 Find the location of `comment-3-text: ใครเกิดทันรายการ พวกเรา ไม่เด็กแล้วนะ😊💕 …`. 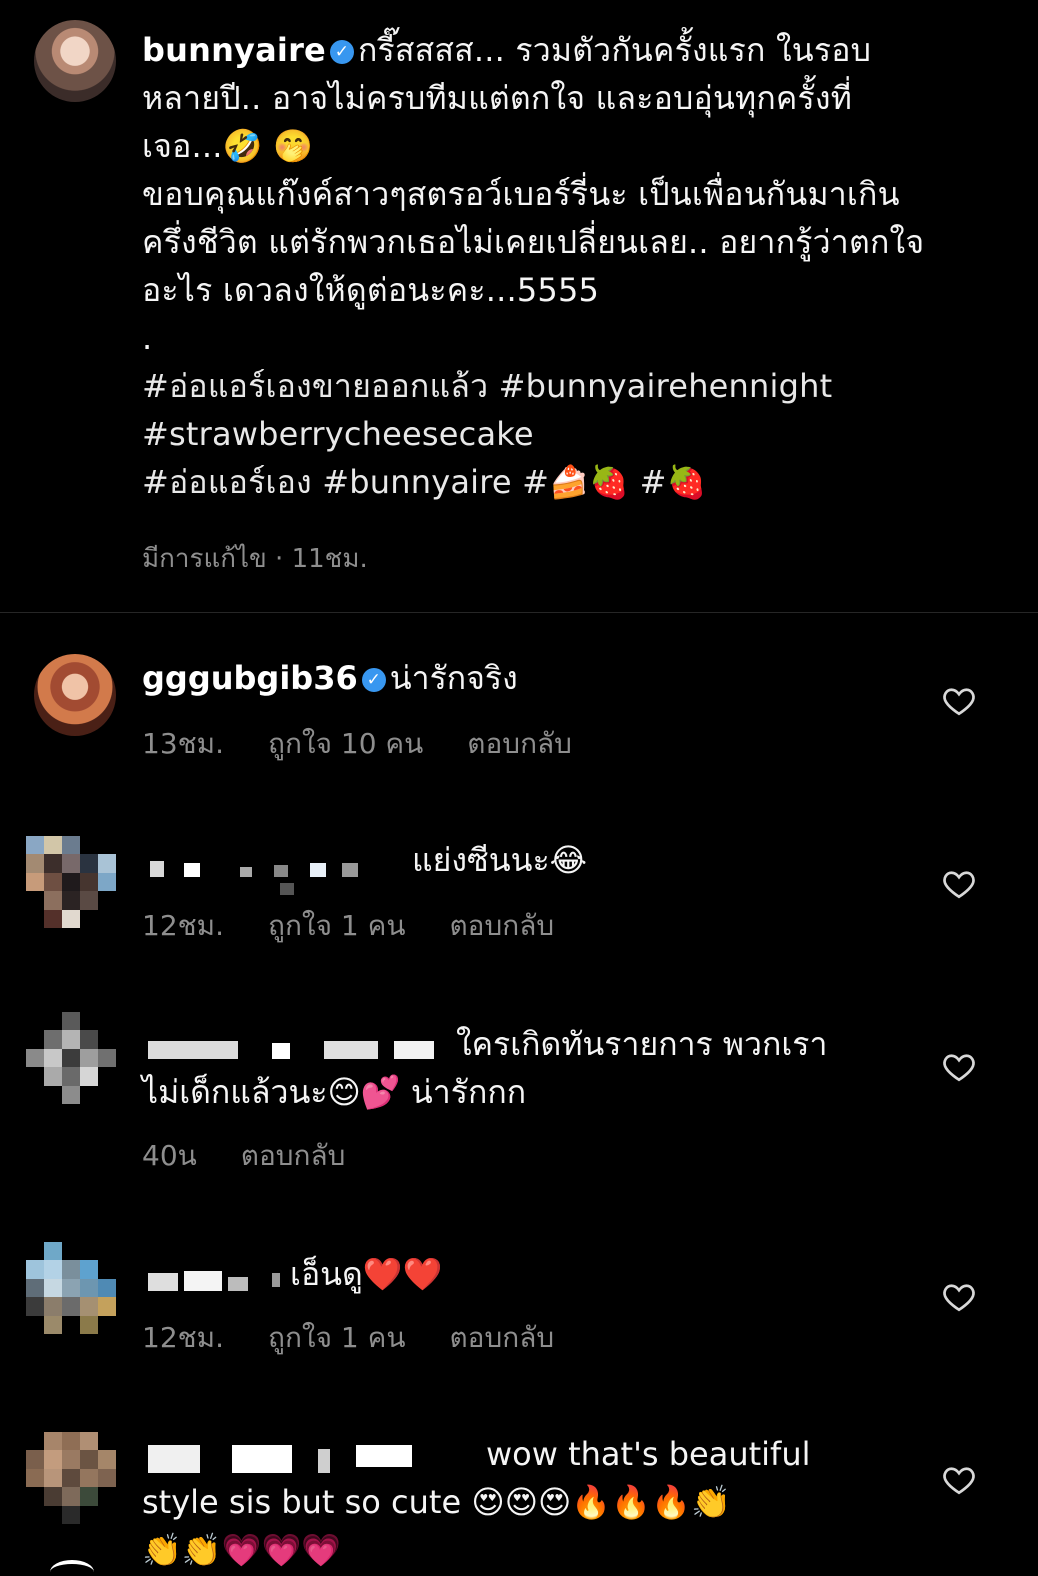

comment-3-text: ใครเกิดทันรายการ พวกเรา ไม่เด็กแล้วนะ😊💕 … is located at coordinates (522, 1068).